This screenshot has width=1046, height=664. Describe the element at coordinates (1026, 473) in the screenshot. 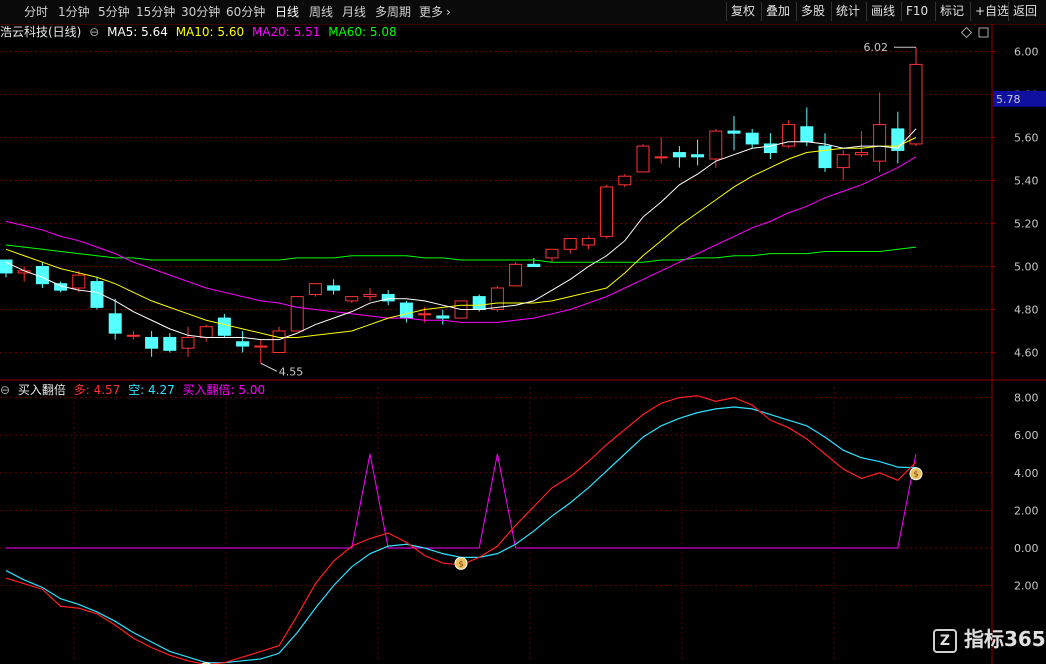

I see `indicator-tick-label: 4.00` at that location.